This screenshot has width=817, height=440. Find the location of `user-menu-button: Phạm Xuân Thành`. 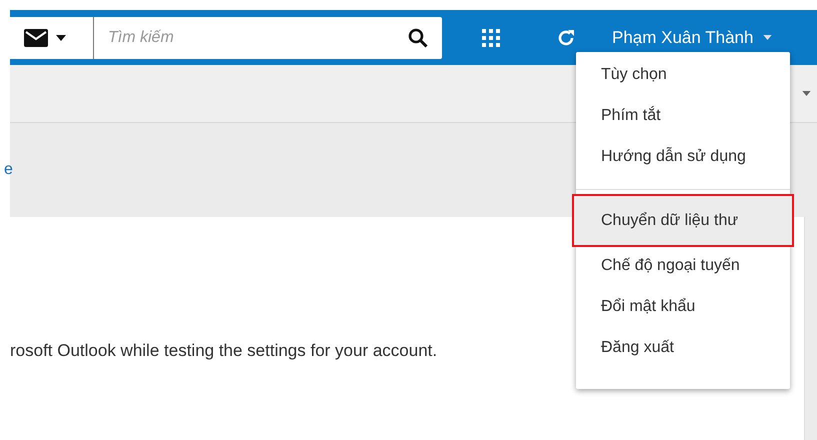

user-menu-button: Phạm Xuân Thành is located at coordinates (692, 38).